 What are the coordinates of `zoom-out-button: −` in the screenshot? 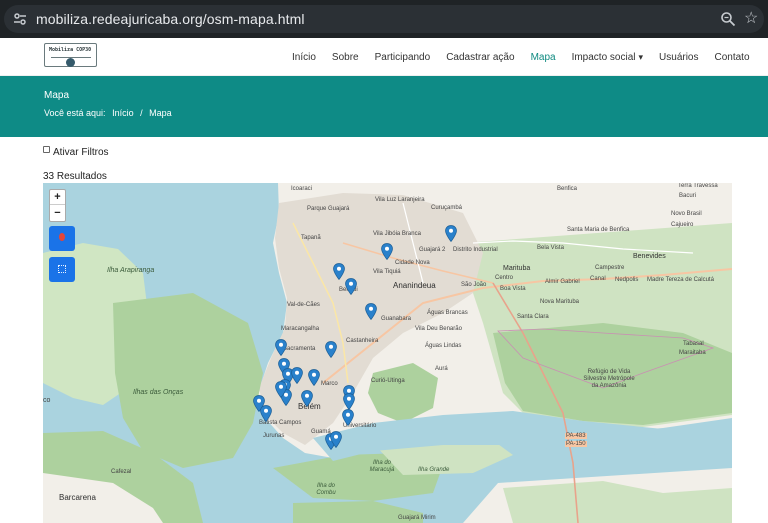 It's located at (57, 213).